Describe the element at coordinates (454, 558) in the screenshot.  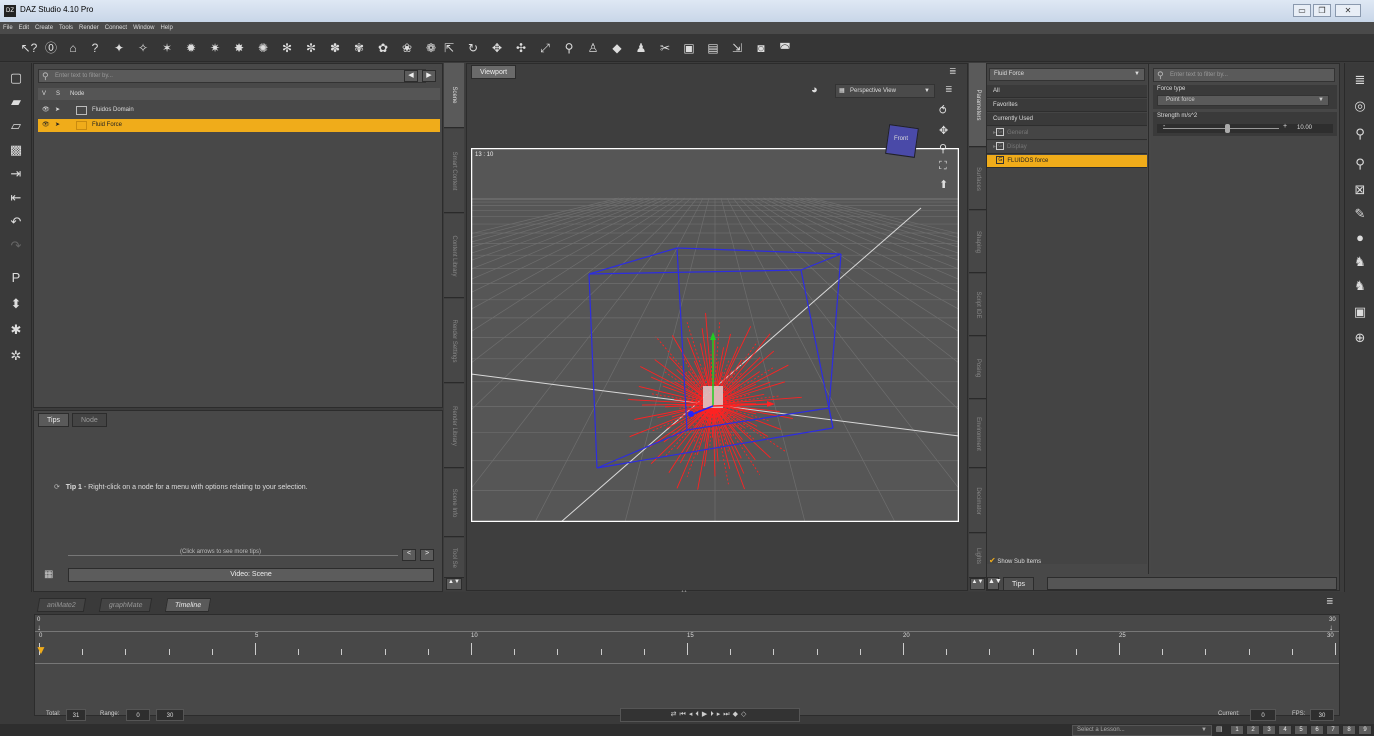
I see `vtab-tool-settings: Tool Se` at that location.